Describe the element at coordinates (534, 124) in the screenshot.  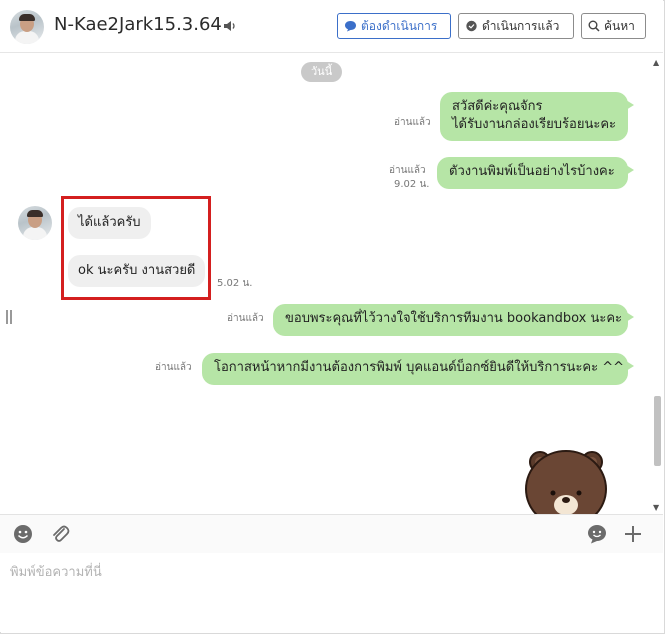
I see `message-line: ได้รับงานกล่องเรียบร้อยนะคะ` at that location.